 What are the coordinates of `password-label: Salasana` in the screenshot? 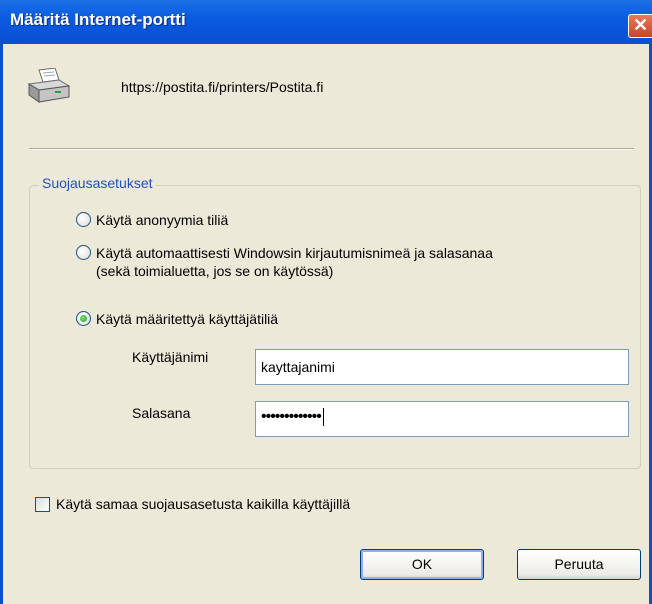 It's located at (161, 413).